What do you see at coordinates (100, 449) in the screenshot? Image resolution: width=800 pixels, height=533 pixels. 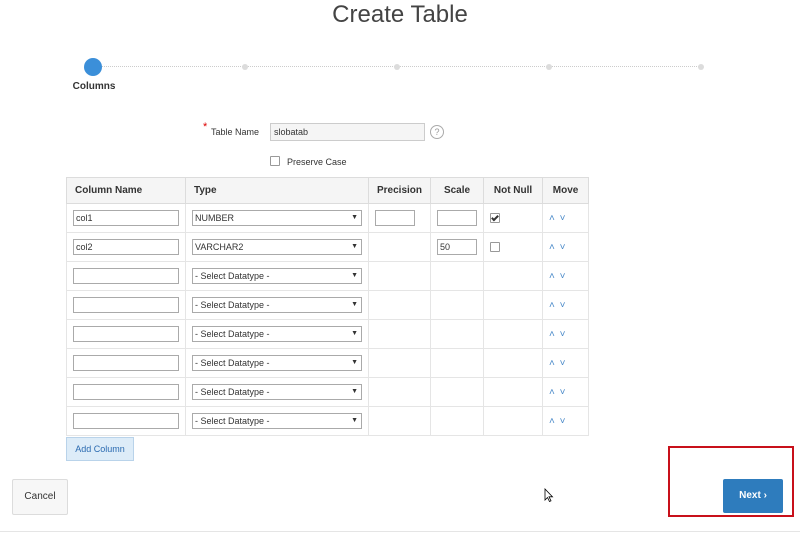 I see `add-column-button: Add Column` at bounding box center [100, 449].